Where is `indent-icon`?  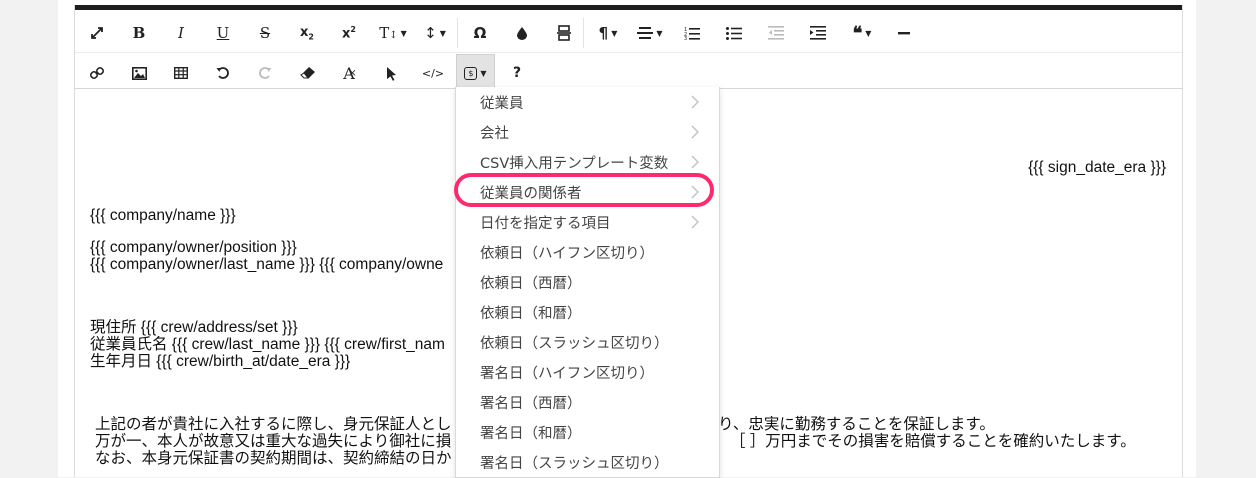 indent-icon is located at coordinates (818, 33).